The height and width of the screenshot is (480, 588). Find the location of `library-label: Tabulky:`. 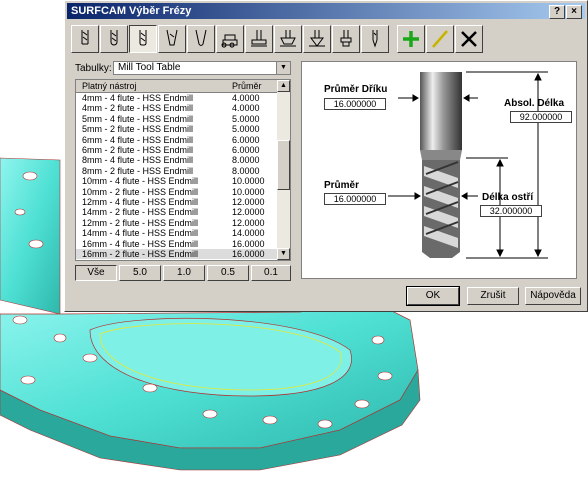

library-label: Tabulky: is located at coordinates (93, 68).